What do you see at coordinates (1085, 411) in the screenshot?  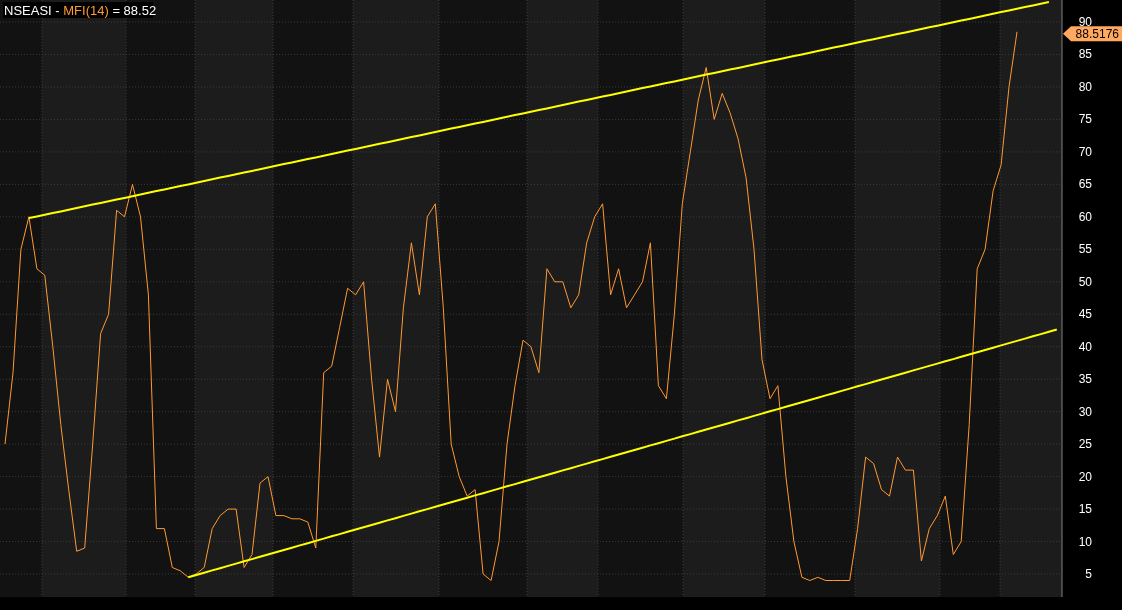 I see `axis-tick-label: 30` at bounding box center [1085, 411].